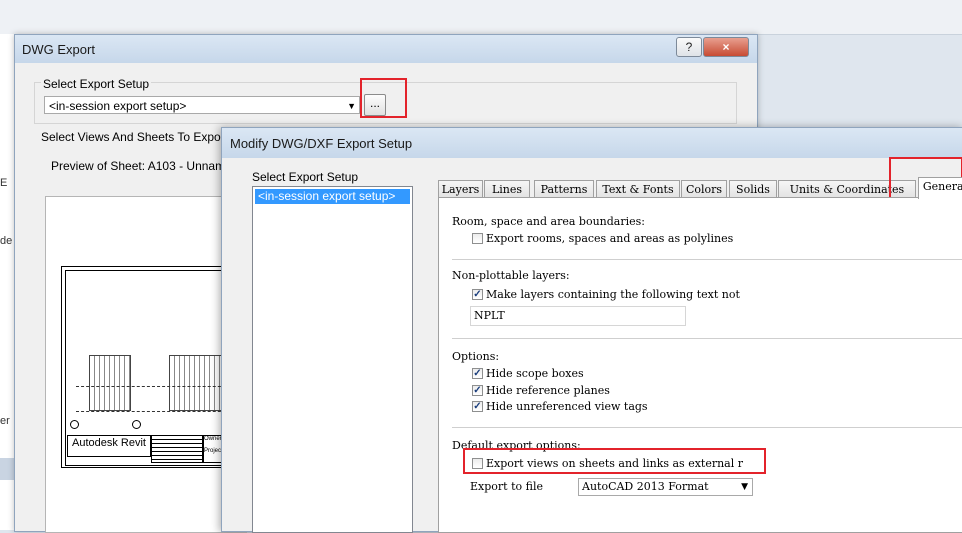 The width and height of the screenshot is (962, 533). Describe the element at coordinates (638, 189) in the screenshot. I see `tab-text-fonts: Text & Fonts` at that location.